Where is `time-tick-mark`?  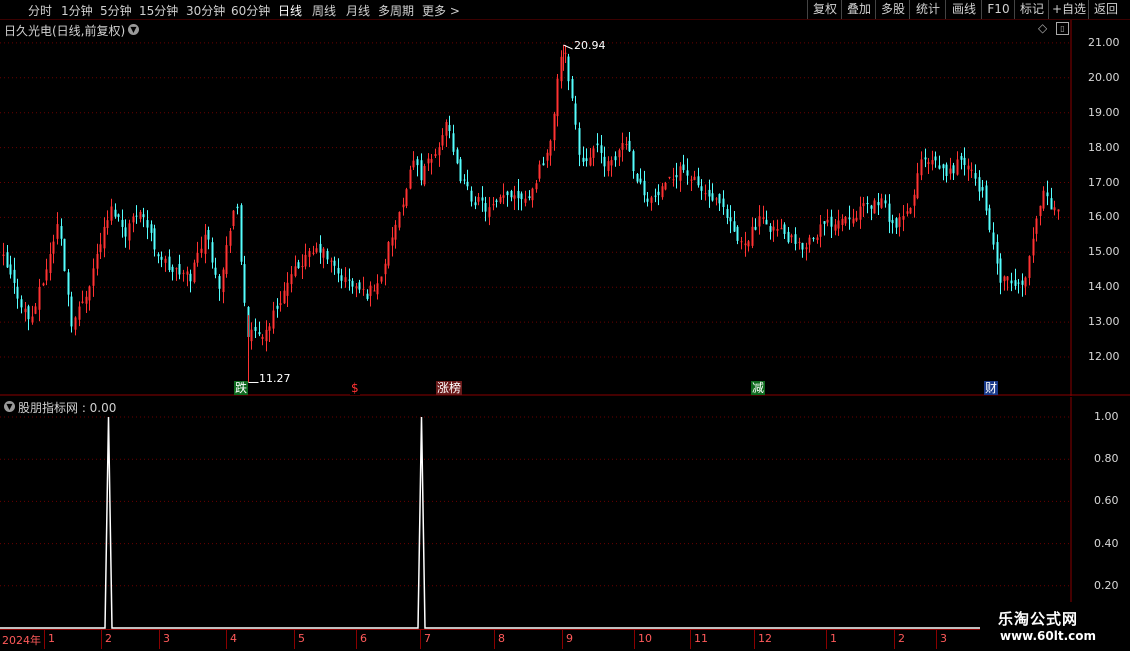 time-tick-mark is located at coordinates (226, 639).